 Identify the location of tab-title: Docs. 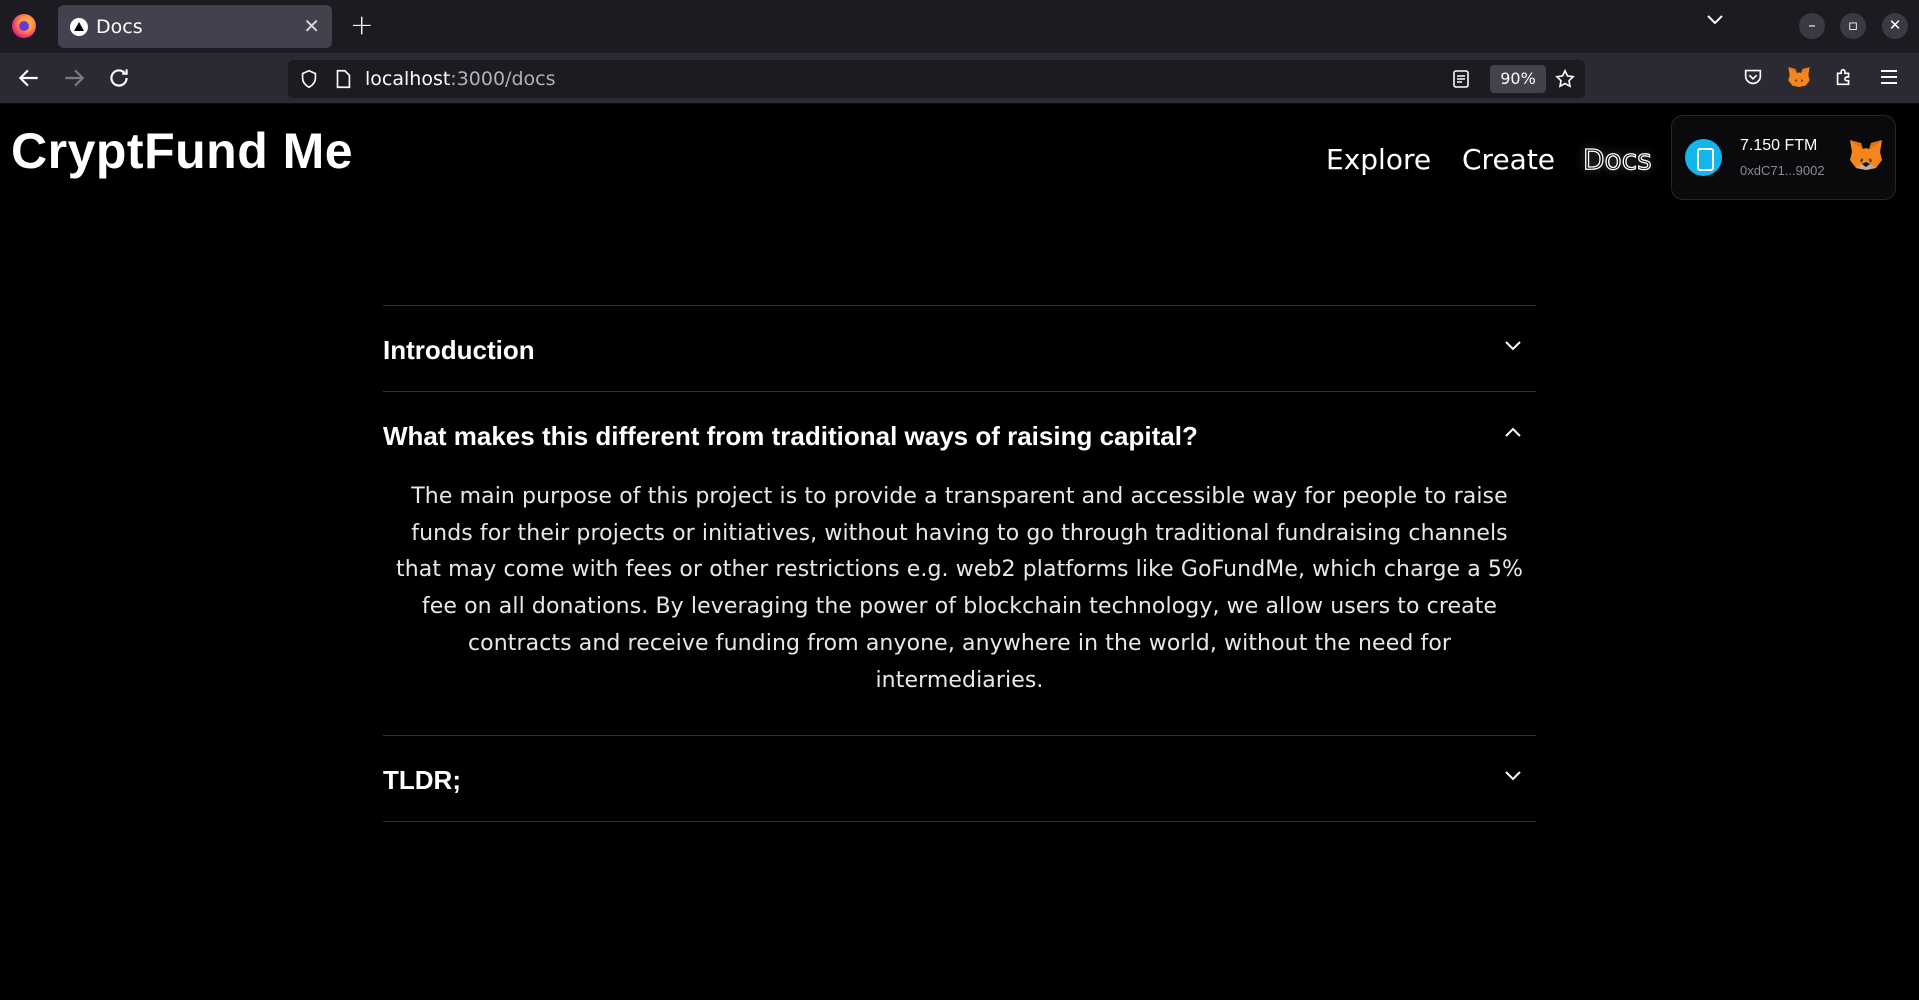
(119, 27).